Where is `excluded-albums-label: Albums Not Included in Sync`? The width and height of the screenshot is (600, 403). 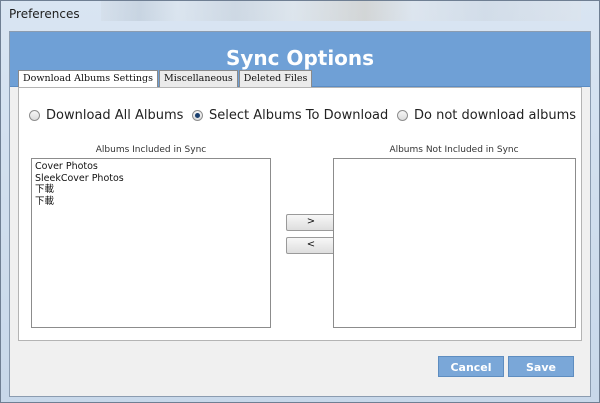
excluded-albums-label: Albums Not Included in Sync is located at coordinates (454, 150).